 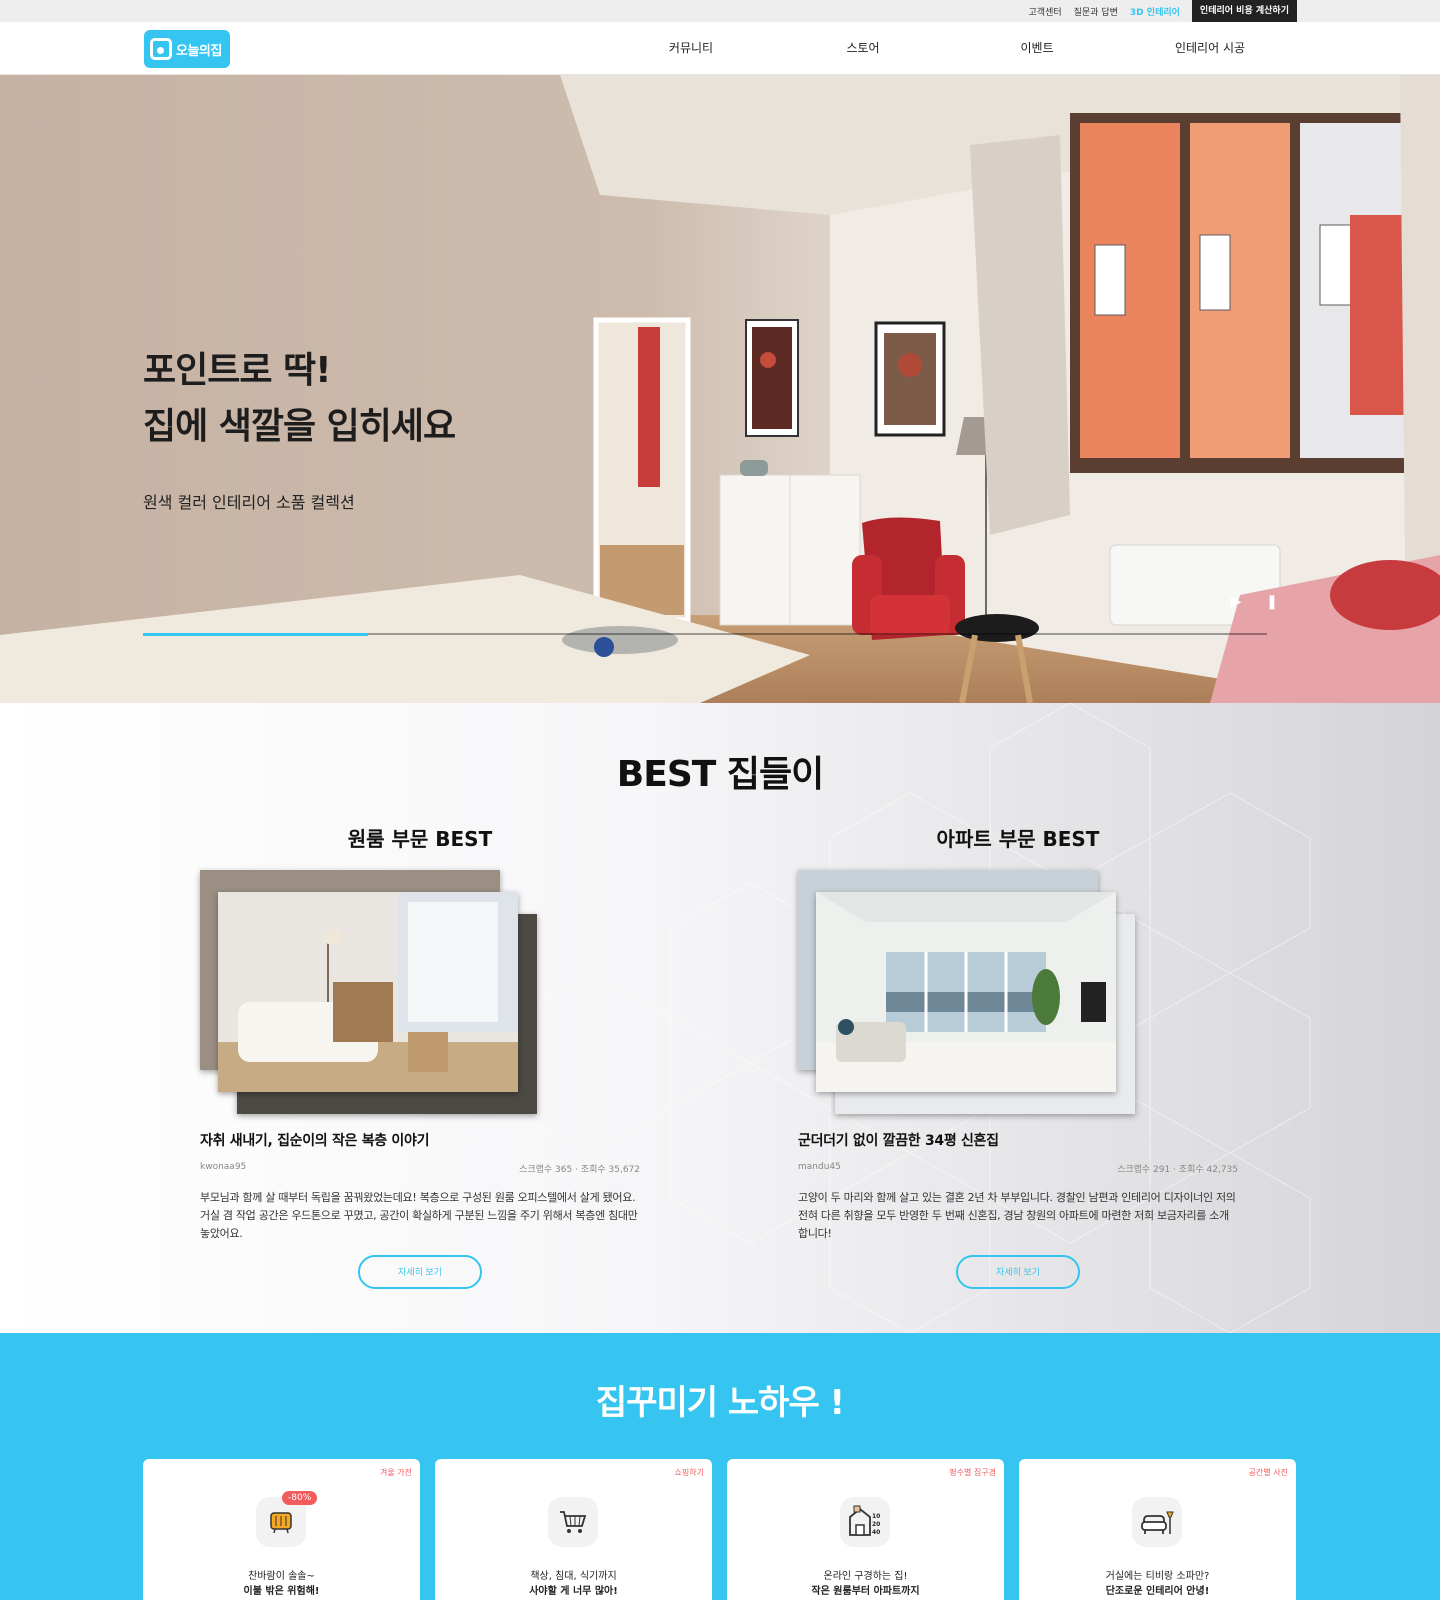 What do you see at coordinates (689, 1472) in the screenshot?
I see `card-tag: 쇼핑하기` at bounding box center [689, 1472].